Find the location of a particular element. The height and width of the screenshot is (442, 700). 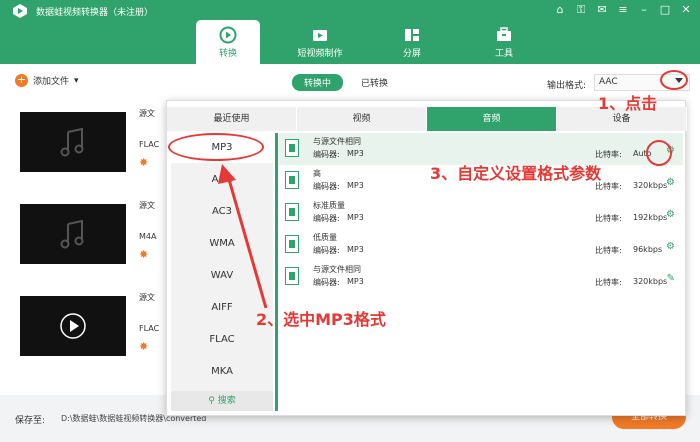

status-segment: 转换中 已转换 is located at coordinates (345, 82).